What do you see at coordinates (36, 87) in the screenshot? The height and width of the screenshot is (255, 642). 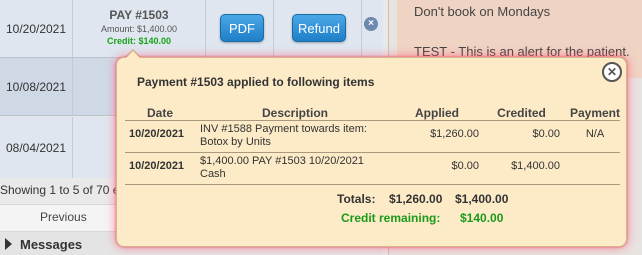 I see `payment-date: 10/08/2021` at bounding box center [36, 87].